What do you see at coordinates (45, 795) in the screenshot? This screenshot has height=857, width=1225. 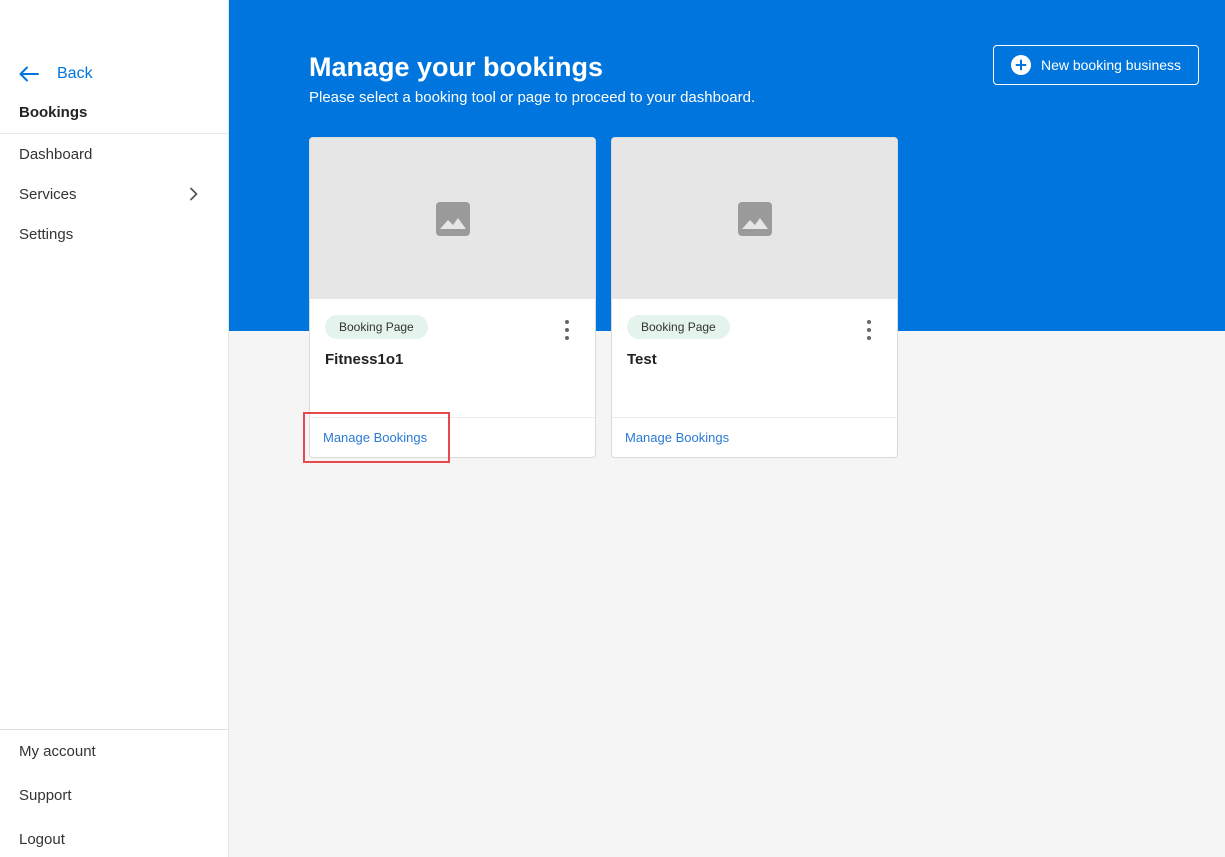 I see `support-link: Support` at bounding box center [45, 795].